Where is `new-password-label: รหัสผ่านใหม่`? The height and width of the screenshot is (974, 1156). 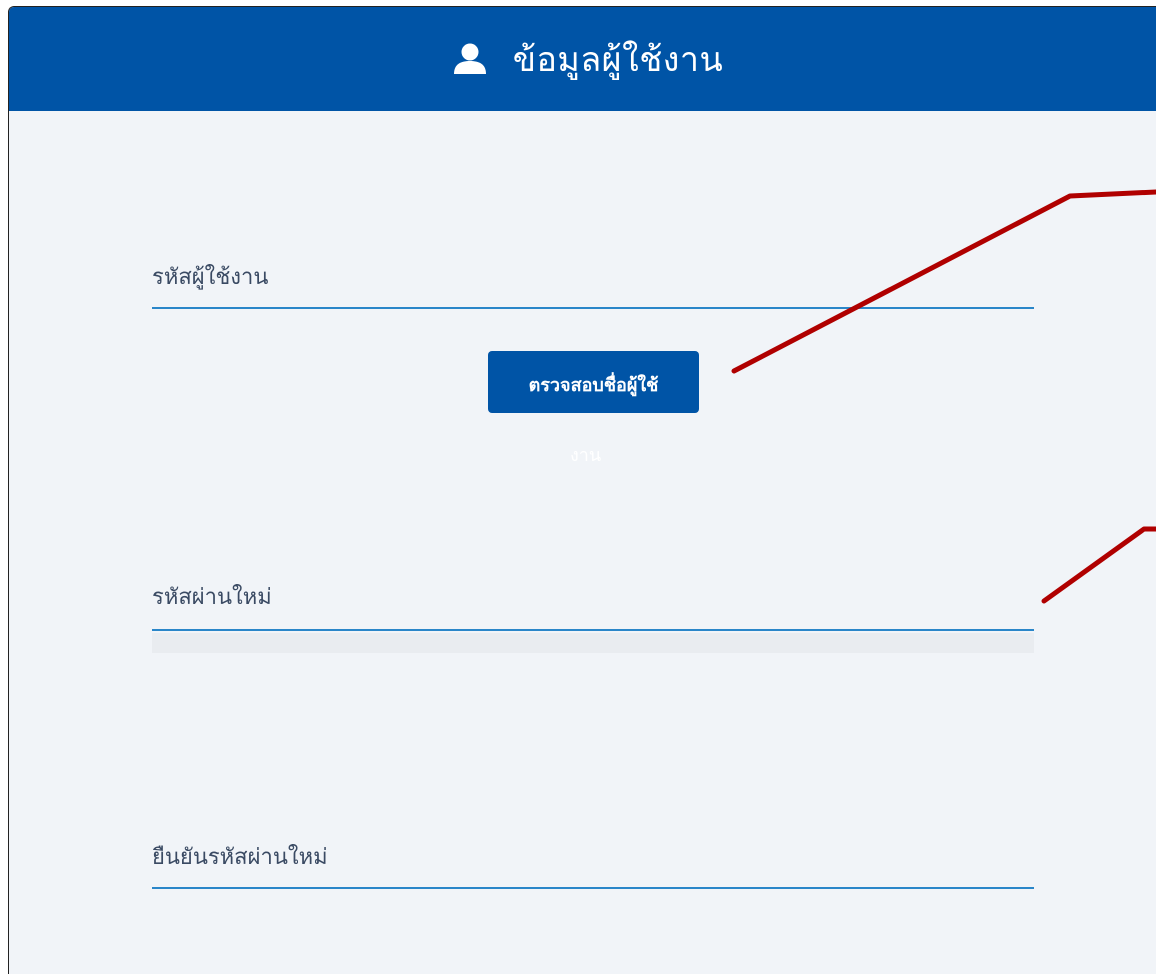
new-password-label: รหัสผ่านใหม่ is located at coordinates (212, 597).